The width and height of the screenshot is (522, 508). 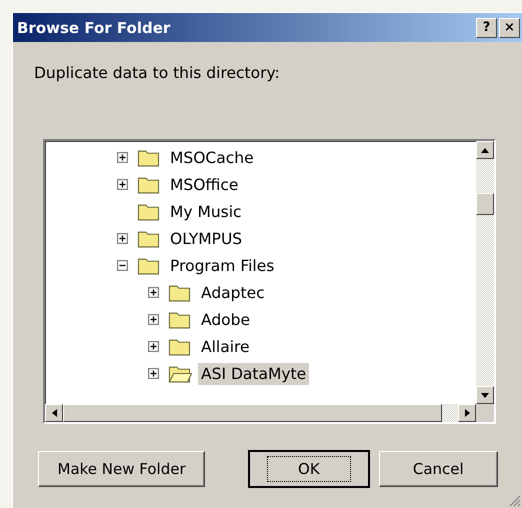 I want to click on scroll-up-button, so click(x=485, y=150).